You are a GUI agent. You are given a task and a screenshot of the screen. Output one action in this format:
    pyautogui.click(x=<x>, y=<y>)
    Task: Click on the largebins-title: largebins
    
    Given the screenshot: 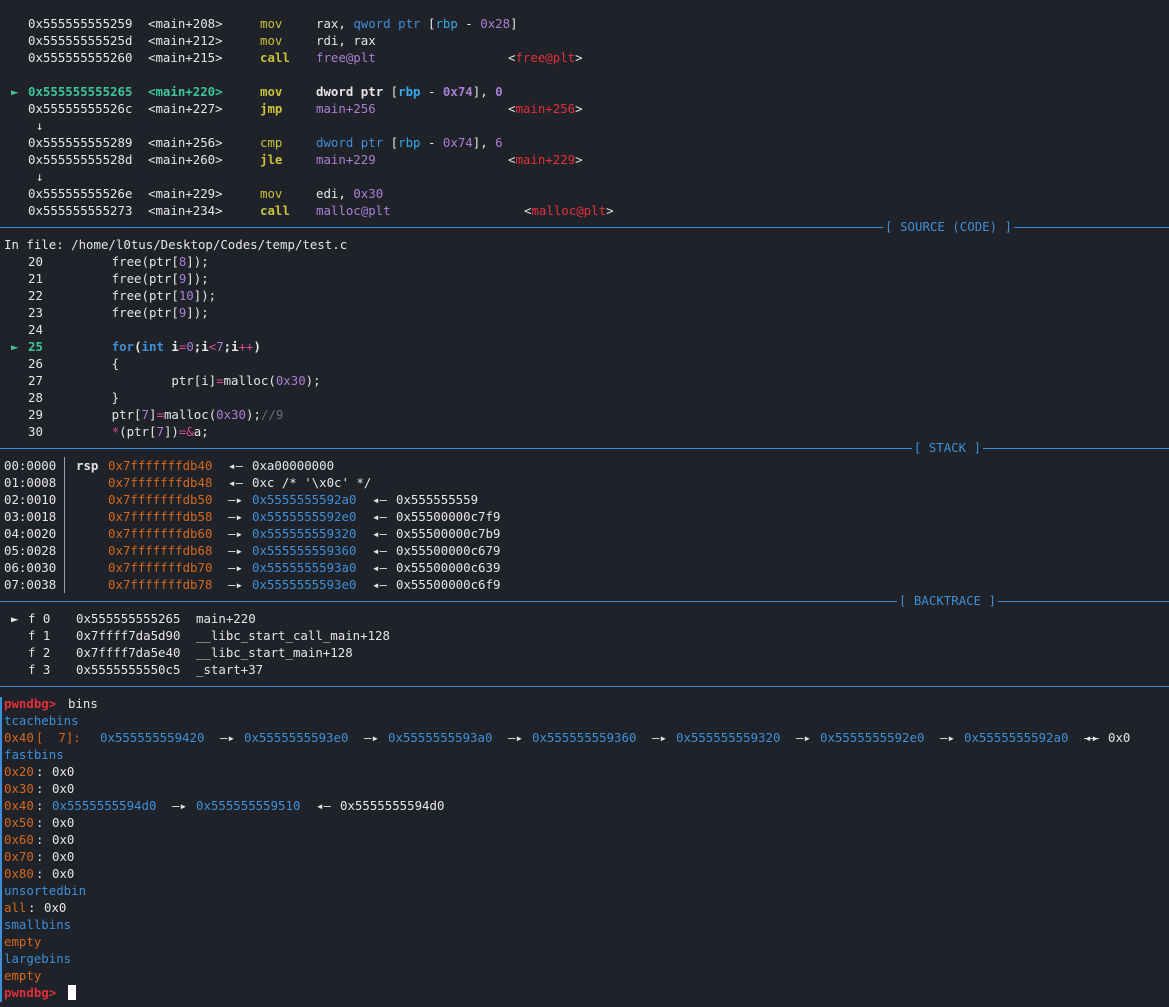 What is the action you would take?
    pyautogui.click(x=38, y=958)
    